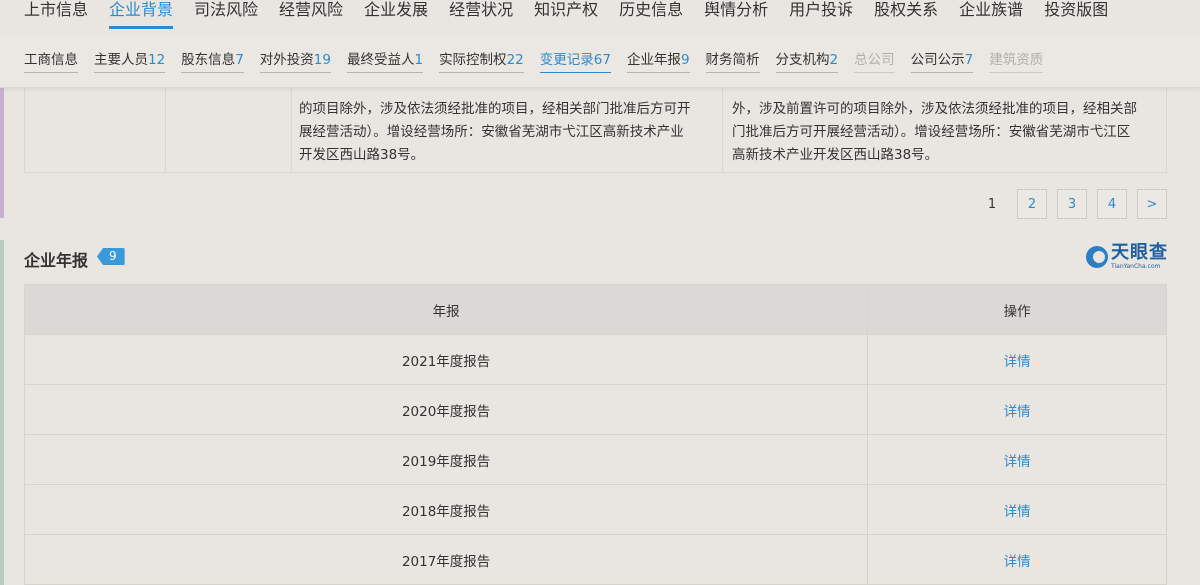 The image size is (1200, 585). What do you see at coordinates (446, 359) in the screenshot?
I see `report-year: 2021年度报告` at bounding box center [446, 359].